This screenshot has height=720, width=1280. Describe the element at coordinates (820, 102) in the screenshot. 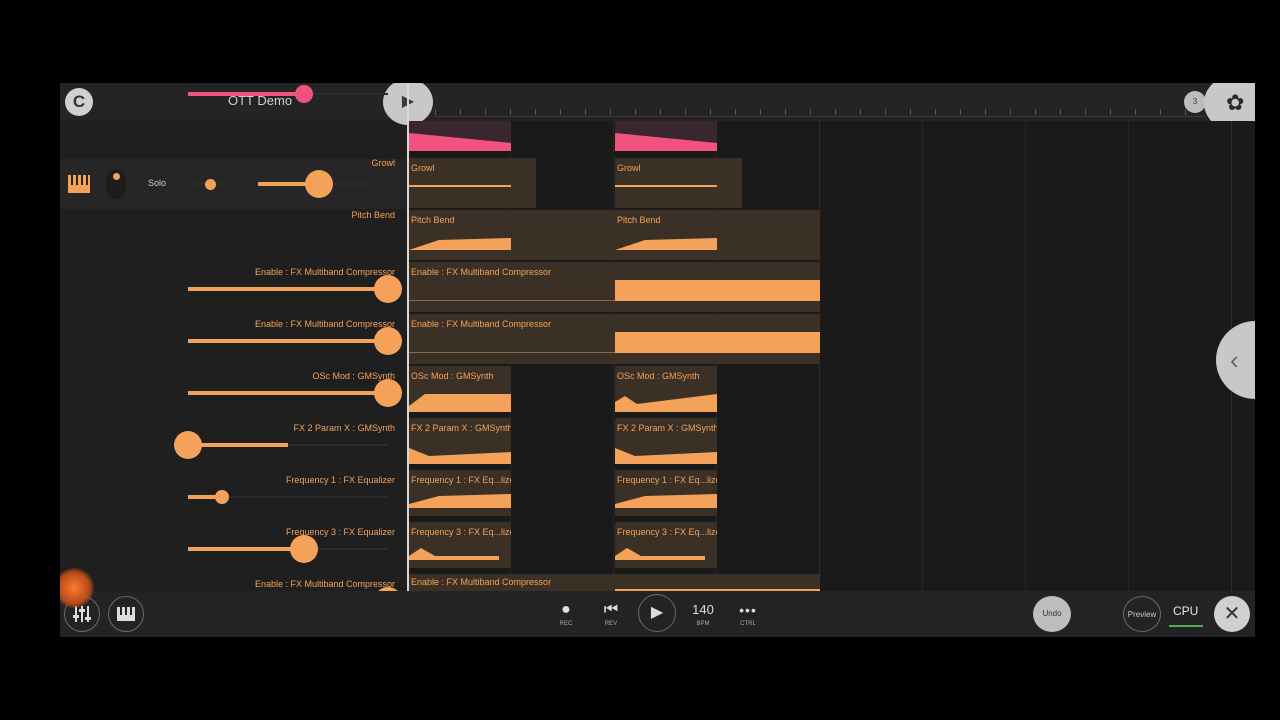

I see `timeline-ruler: 3` at that location.